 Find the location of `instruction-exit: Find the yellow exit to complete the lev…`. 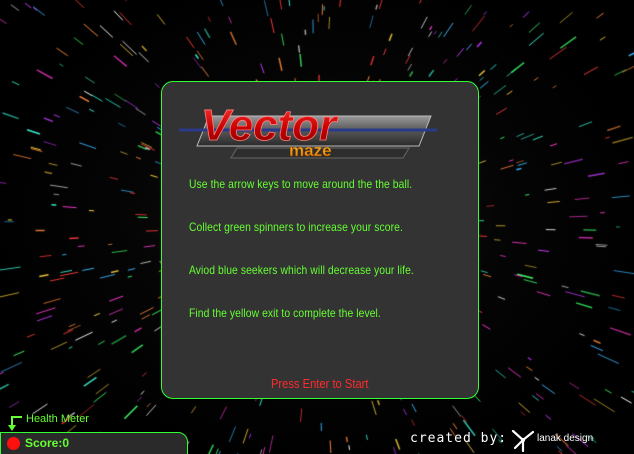

instruction-exit: Find the yellow exit to complete the lev… is located at coordinates (285, 313).